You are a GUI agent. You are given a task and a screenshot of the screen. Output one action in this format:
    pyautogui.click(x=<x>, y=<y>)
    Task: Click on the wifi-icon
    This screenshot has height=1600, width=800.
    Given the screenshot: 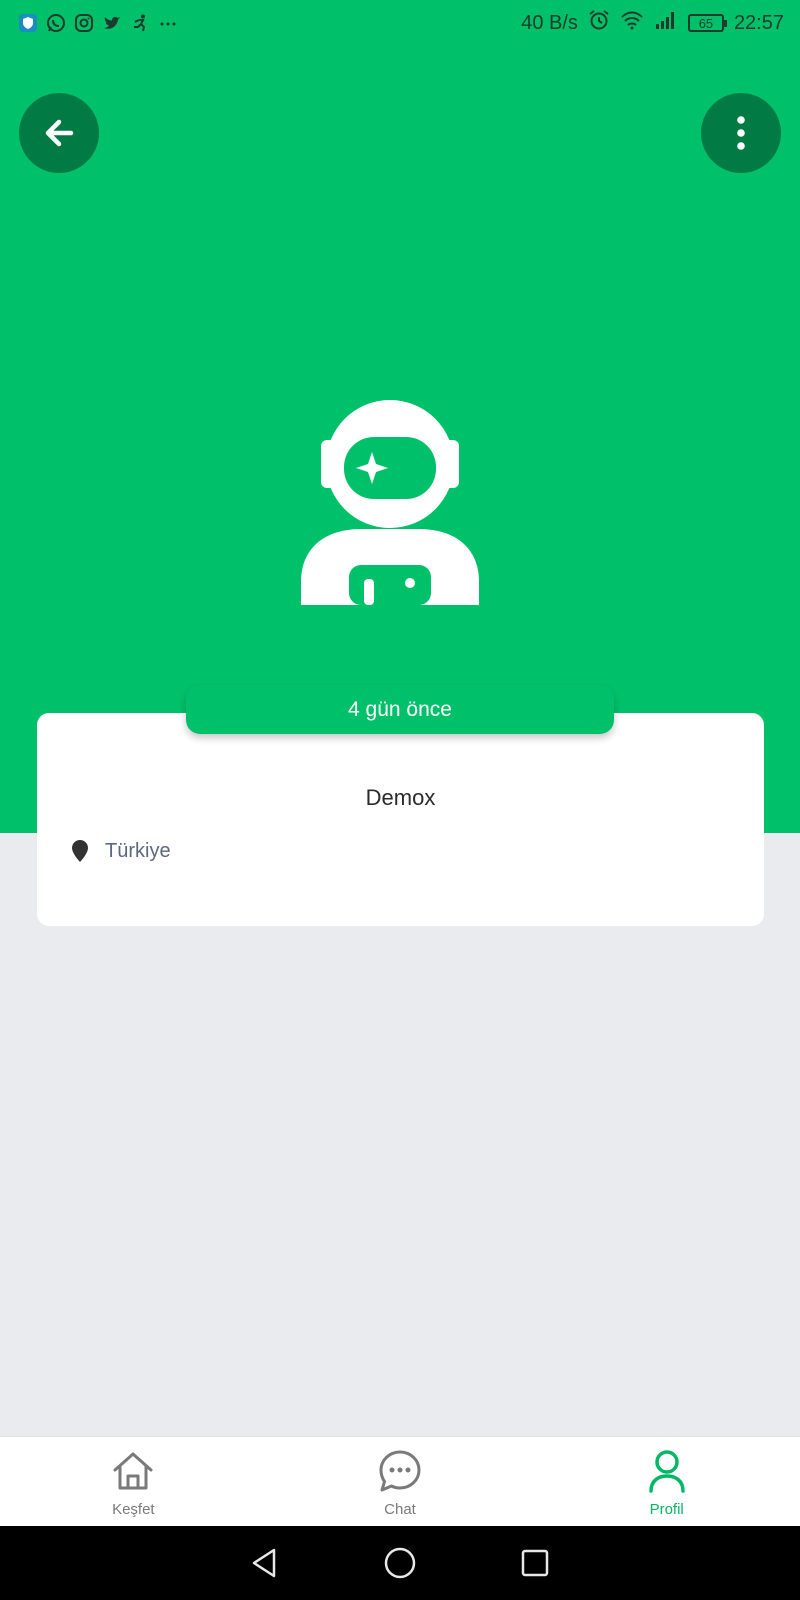 What is the action you would take?
    pyautogui.click(x=632, y=23)
    